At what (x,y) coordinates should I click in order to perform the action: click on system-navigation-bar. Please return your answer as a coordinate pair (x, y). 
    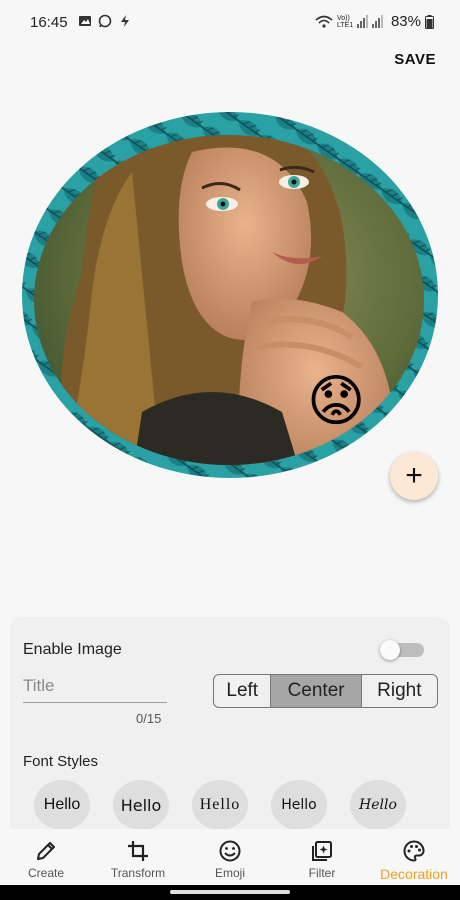
    Looking at the image, I should click on (230, 892).